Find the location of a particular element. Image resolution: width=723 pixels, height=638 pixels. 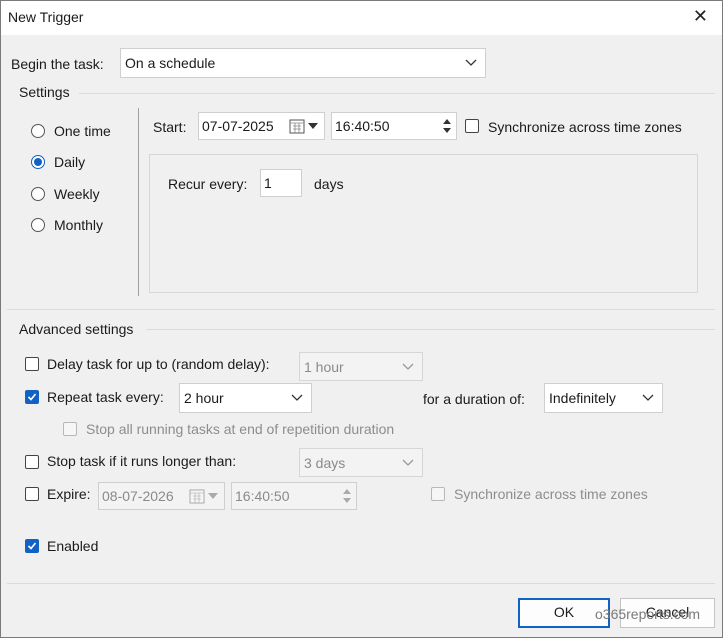

radio-one-time is located at coordinates (38, 131).